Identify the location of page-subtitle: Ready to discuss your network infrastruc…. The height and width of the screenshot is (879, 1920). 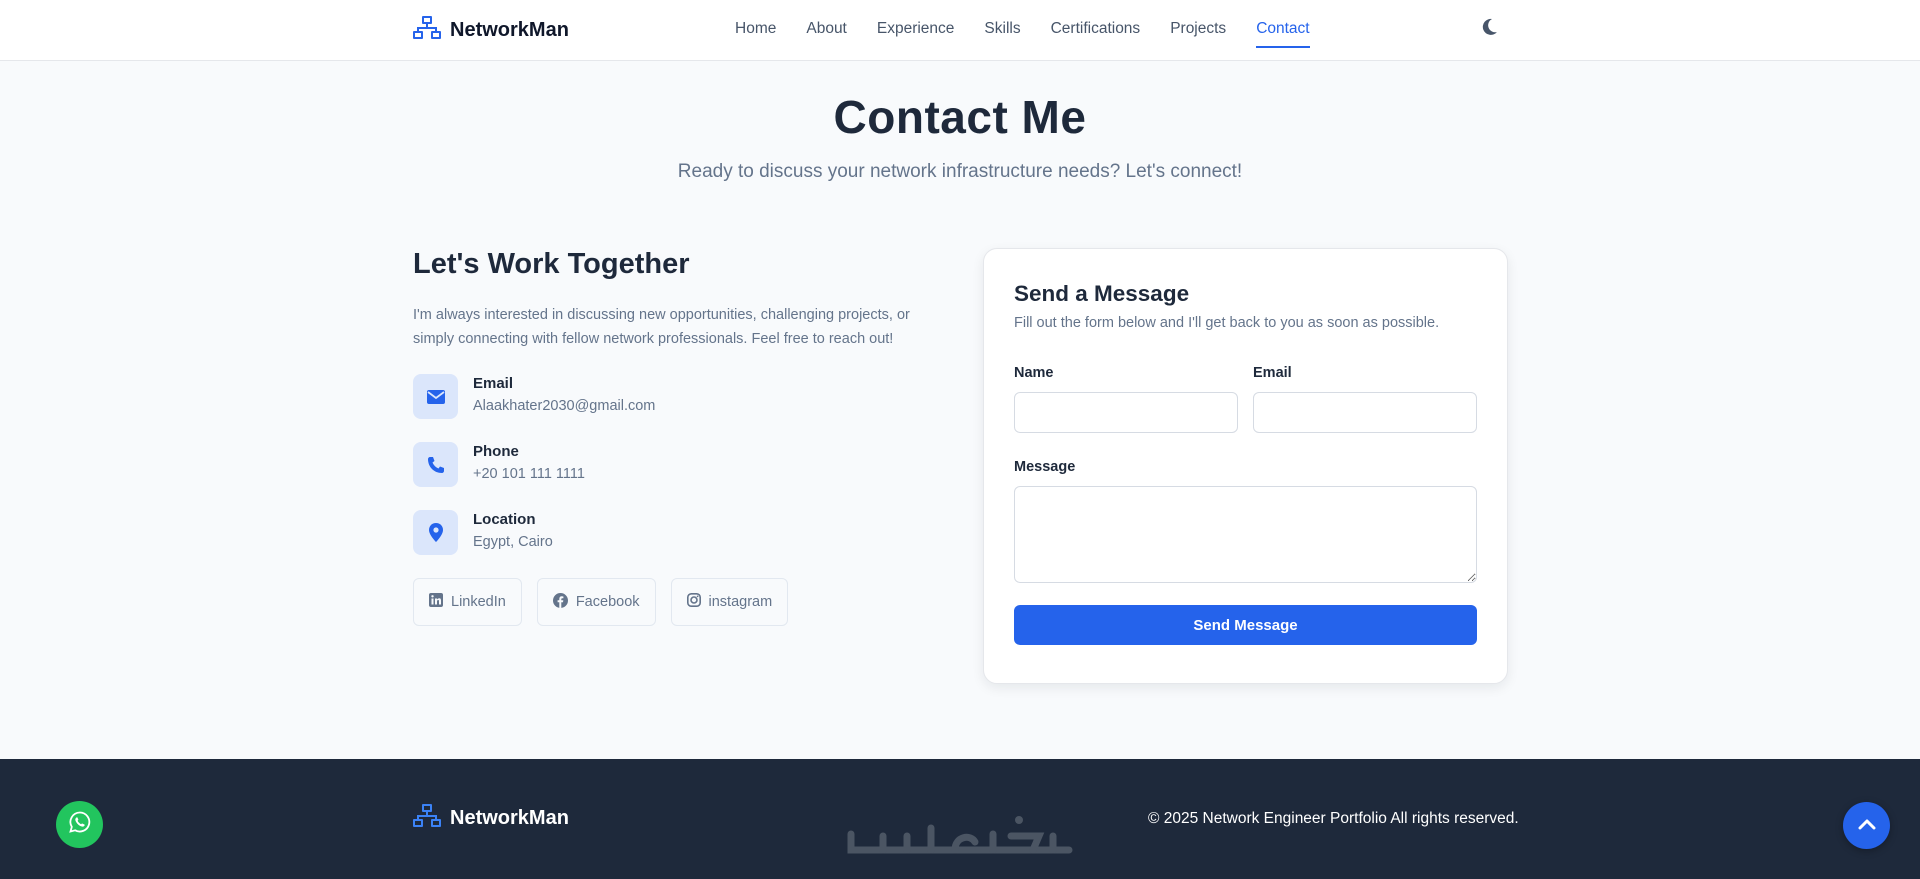
(960, 171).